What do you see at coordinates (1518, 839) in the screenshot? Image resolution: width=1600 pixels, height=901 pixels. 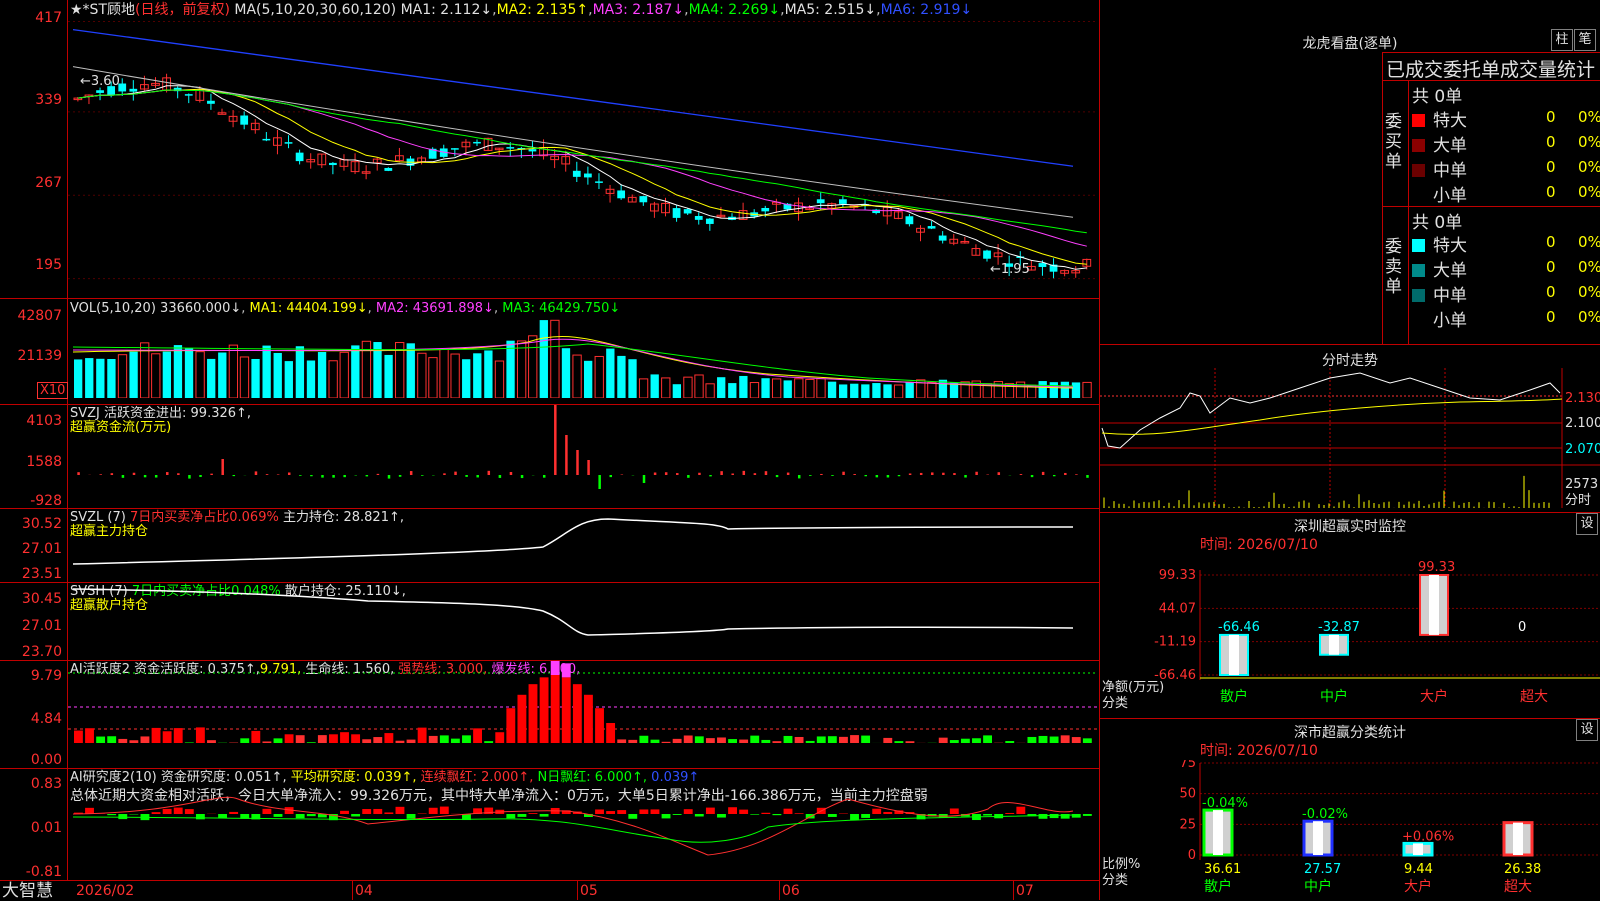 I see `stat-bar-highlight` at bounding box center [1518, 839].